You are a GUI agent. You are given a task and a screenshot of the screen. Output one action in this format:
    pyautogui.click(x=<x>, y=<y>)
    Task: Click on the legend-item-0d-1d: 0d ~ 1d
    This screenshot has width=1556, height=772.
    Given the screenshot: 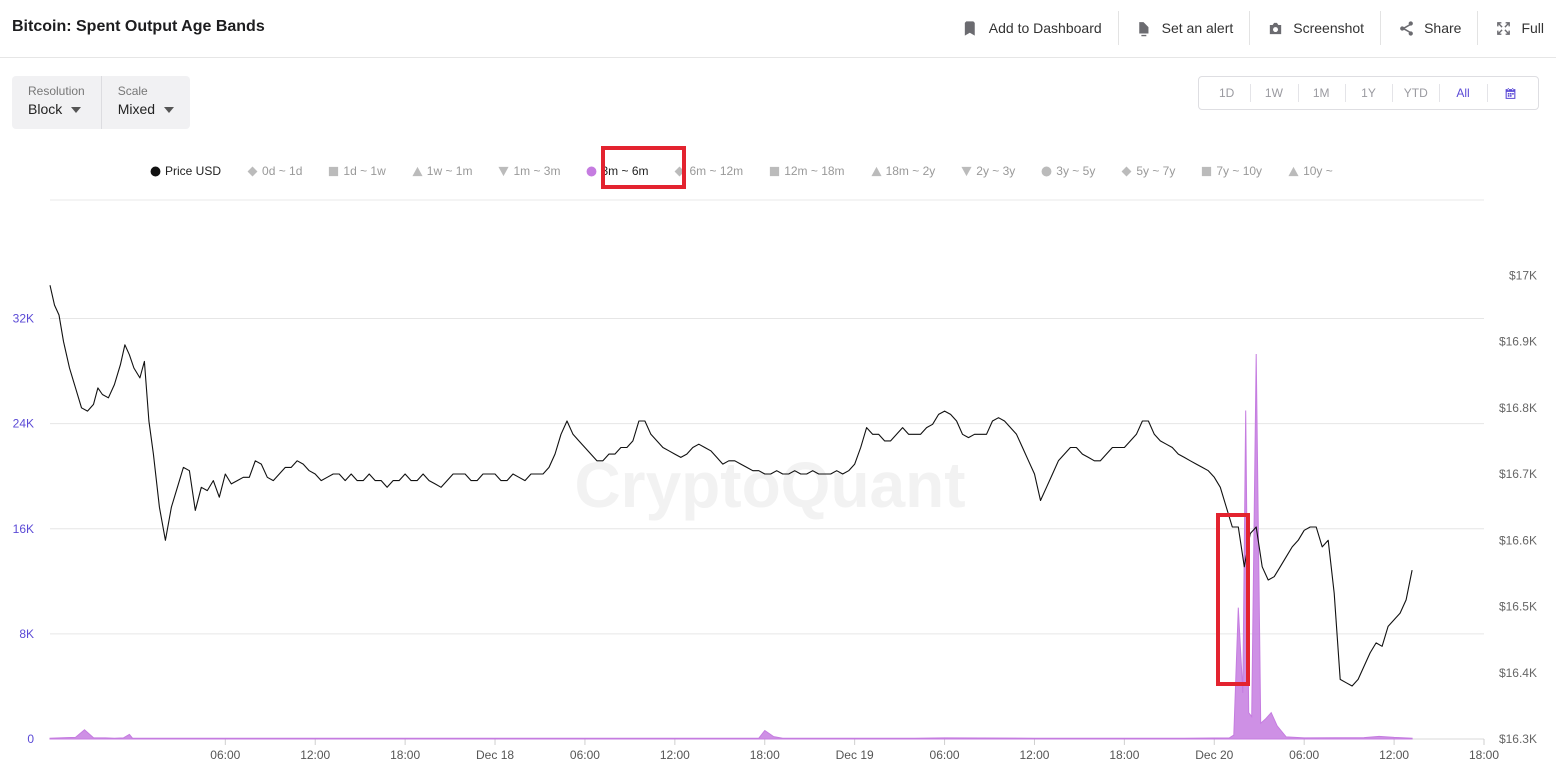 What is the action you would take?
    pyautogui.click(x=274, y=171)
    